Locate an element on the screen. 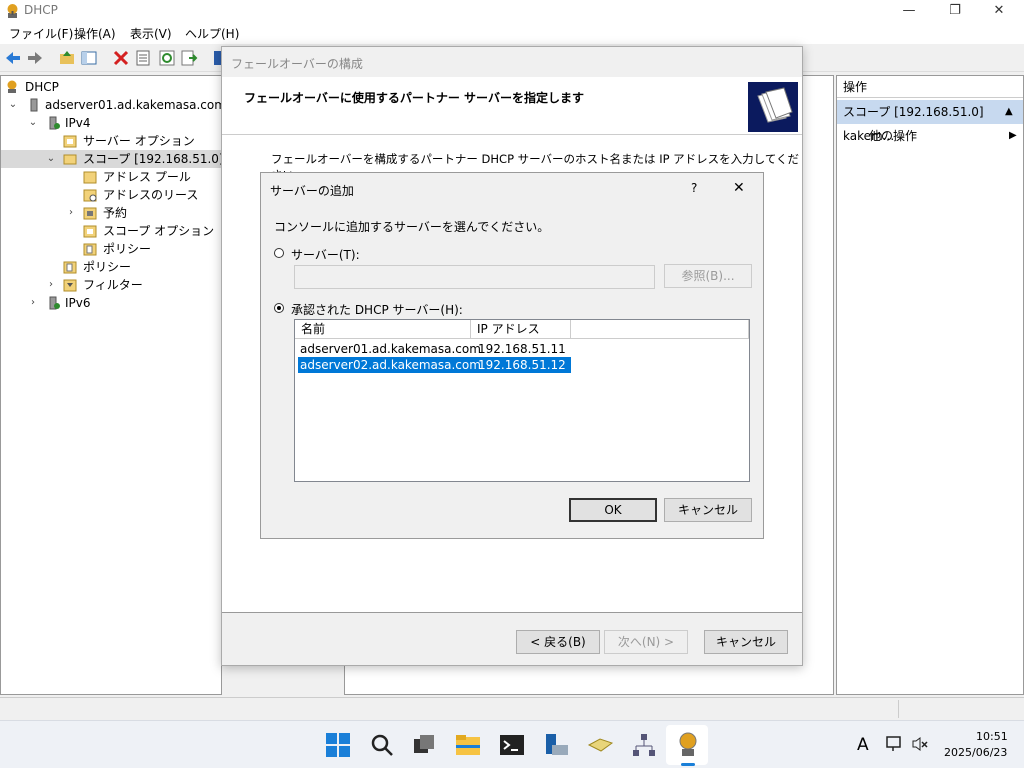 Image resolution: width=1024 pixels, height=768 pixels. server-manager-icon is located at coordinates (556, 745).